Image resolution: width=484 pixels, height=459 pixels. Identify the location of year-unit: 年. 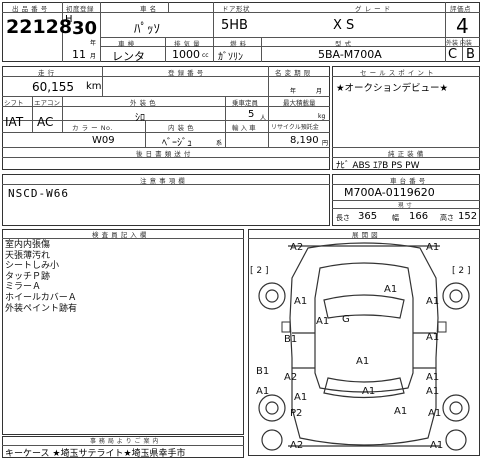
(93, 43).